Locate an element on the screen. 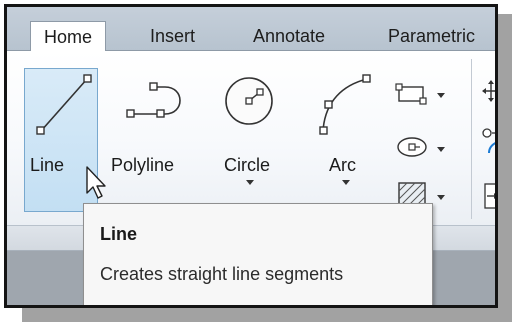 This screenshot has height=328, width=517. tab-home: Home is located at coordinates (68, 36).